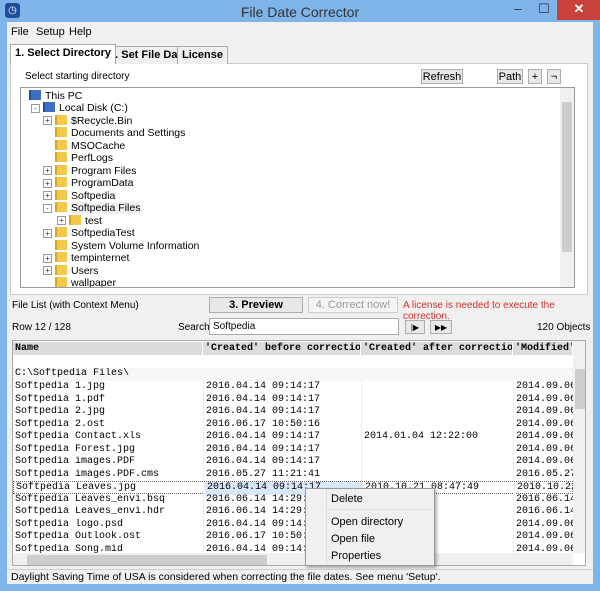 The image size is (600, 591). Describe the element at coordinates (108, 348) in the screenshot. I see `column-header: Name` at that location.